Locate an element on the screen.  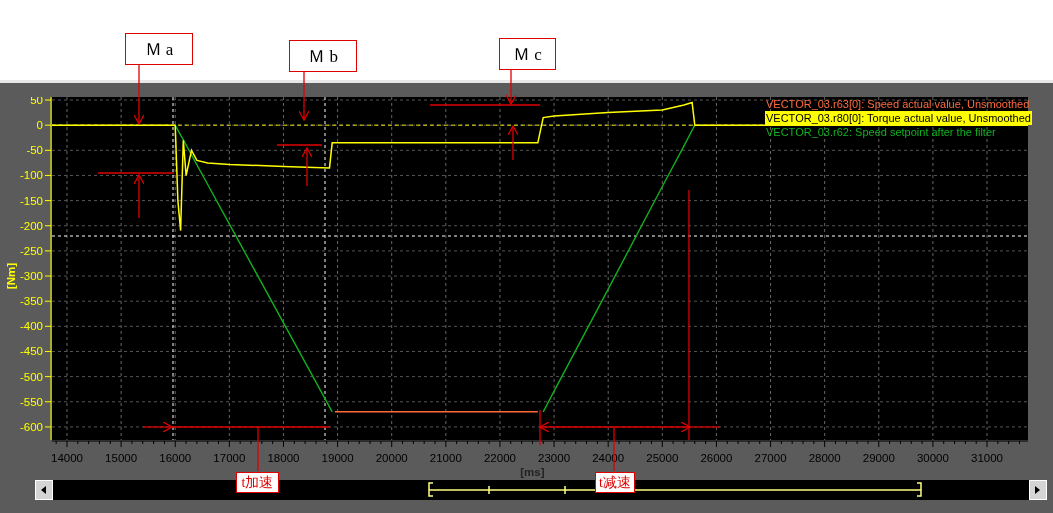
axis-tick-label: -450 is located at coordinates (31, 351).